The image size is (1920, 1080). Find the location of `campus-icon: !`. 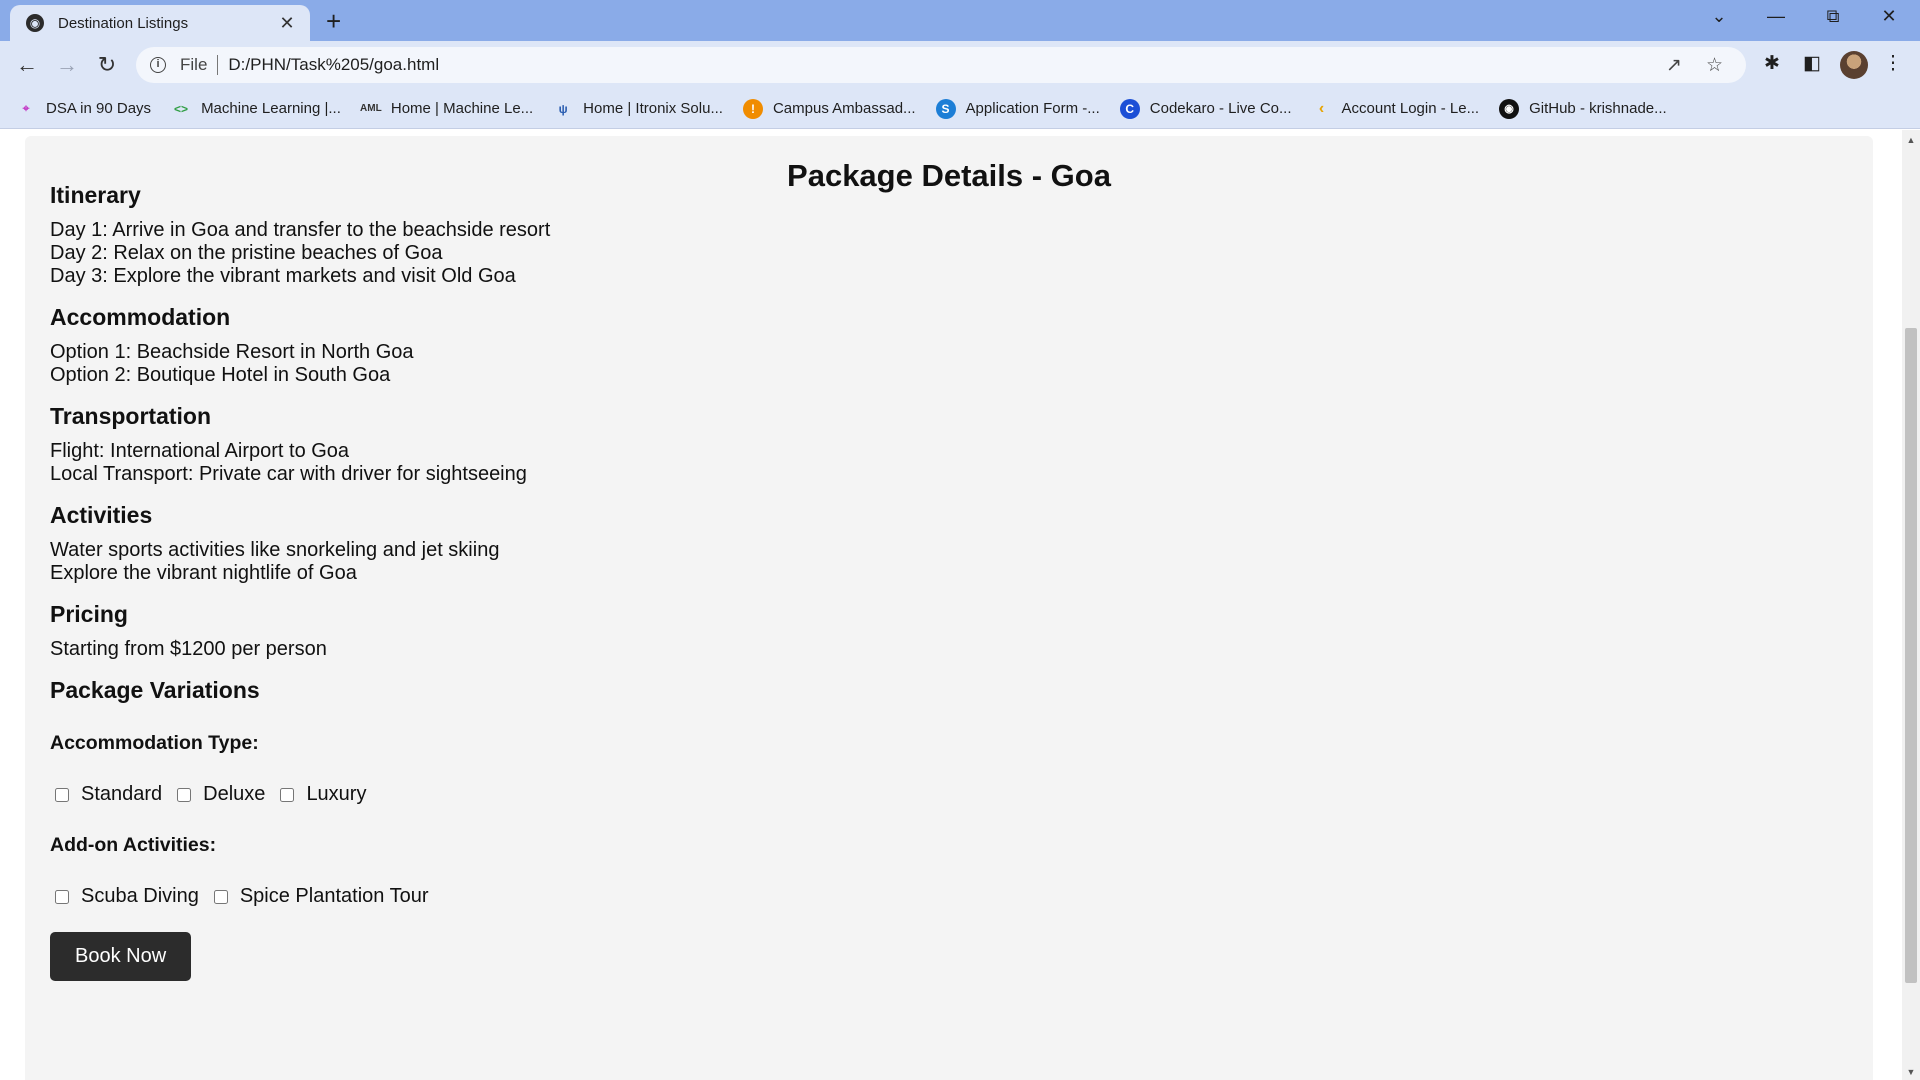

campus-icon: ! is located at coordinates (752, 108).